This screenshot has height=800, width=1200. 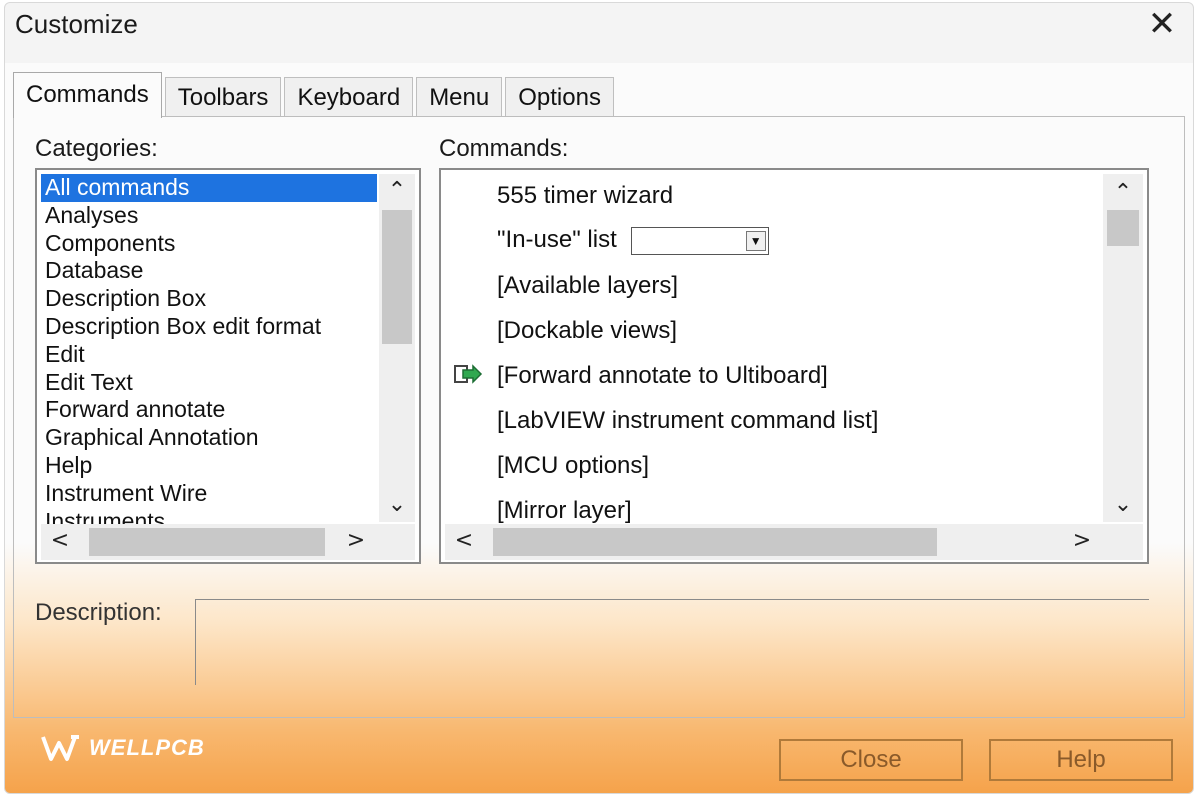 What do you see at coordinates (715, 542) in the screenshot?
I see `commands-horizontal-scroll-thumb` at bounding box center [715, 542].